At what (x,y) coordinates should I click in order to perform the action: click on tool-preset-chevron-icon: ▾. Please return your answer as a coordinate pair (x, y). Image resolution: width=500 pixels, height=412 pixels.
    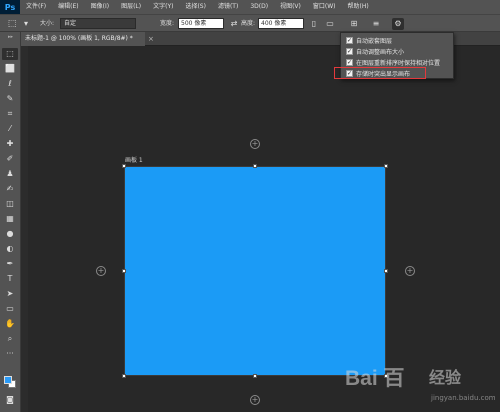
    Looking at the image, I should click on (26, 24).